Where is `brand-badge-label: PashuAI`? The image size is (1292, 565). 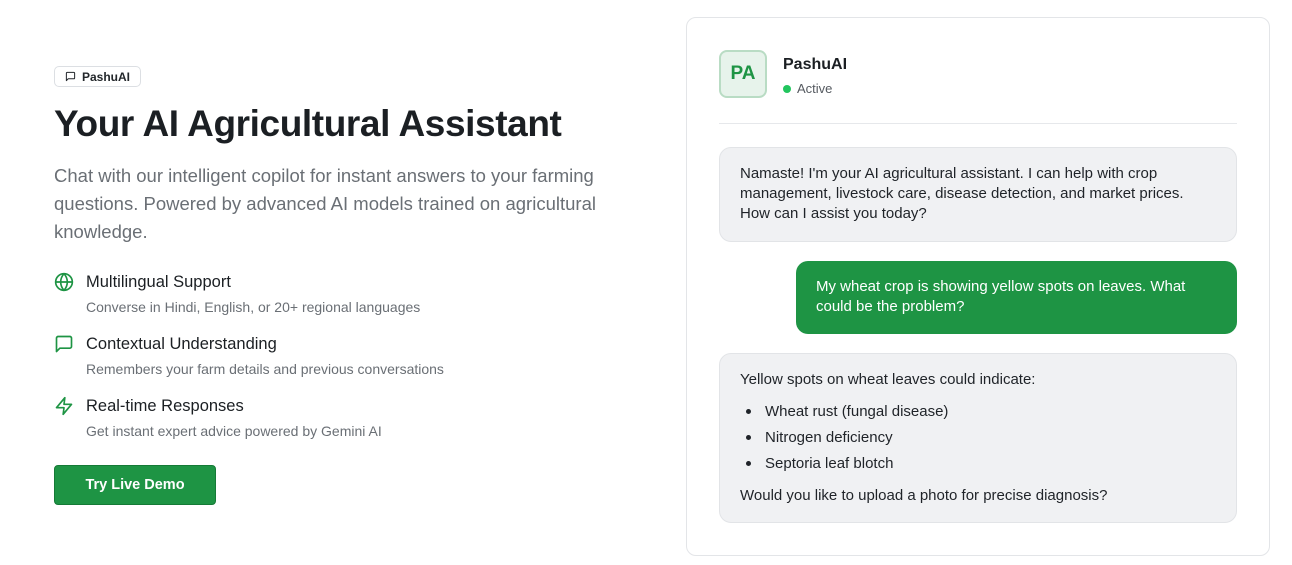
brand-badge-label: PashuAI is located at coordinates (106, 76).